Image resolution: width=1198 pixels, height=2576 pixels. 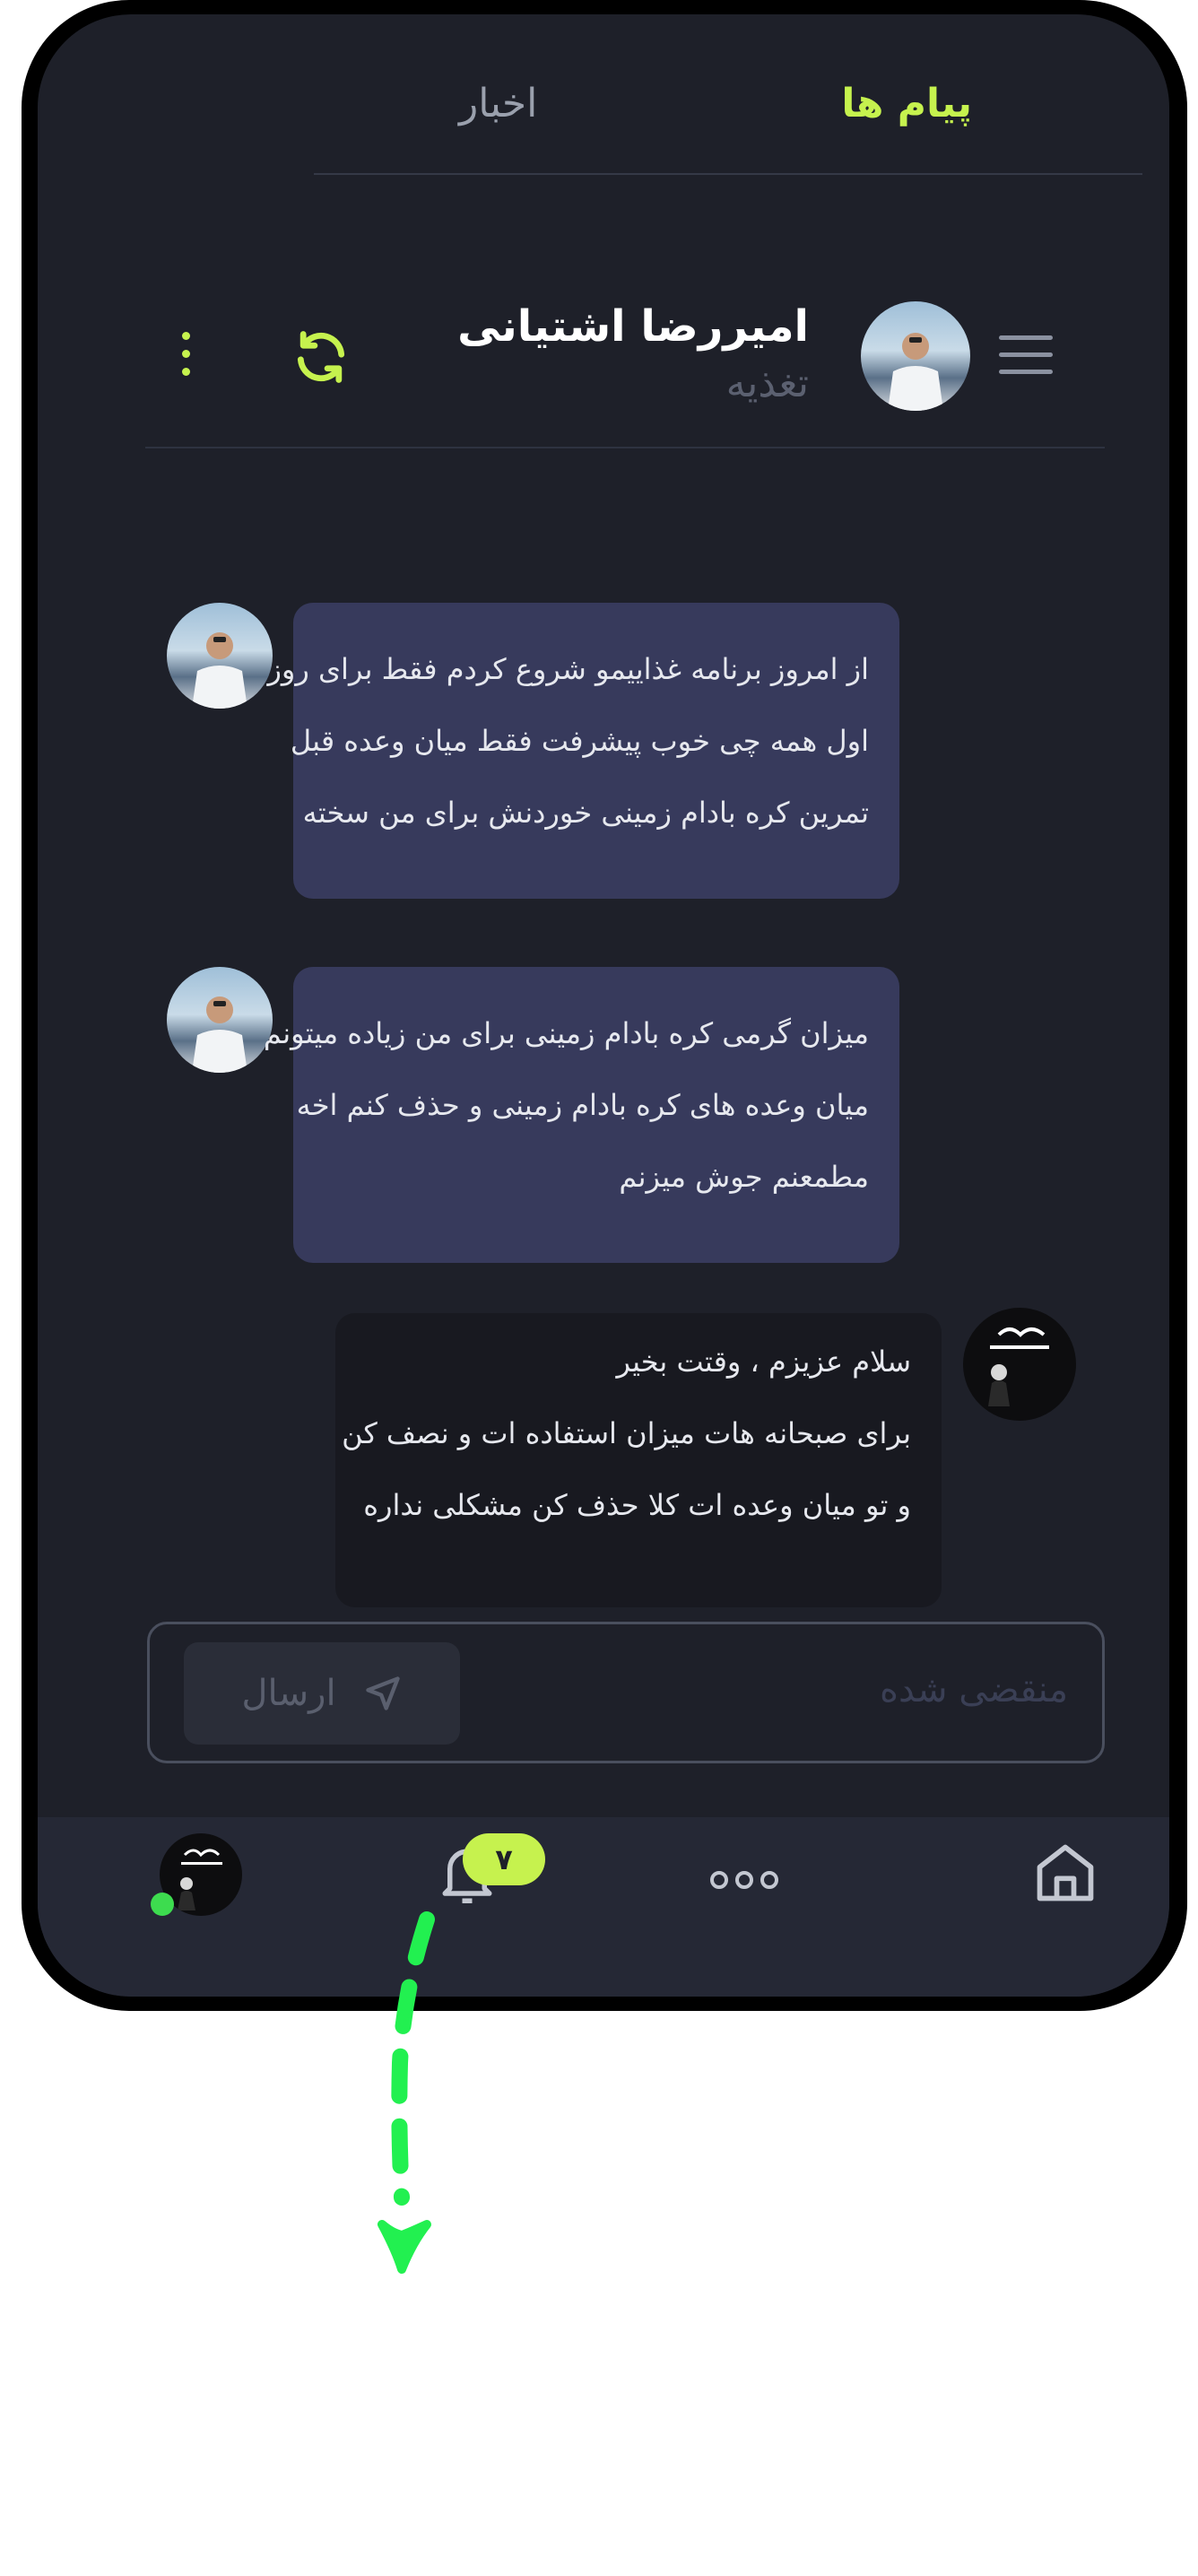 What do you see at coordinates (504, 1859) in the screenshot?
I see `notification-badge: ۷` at bounding box center [504, 1859].